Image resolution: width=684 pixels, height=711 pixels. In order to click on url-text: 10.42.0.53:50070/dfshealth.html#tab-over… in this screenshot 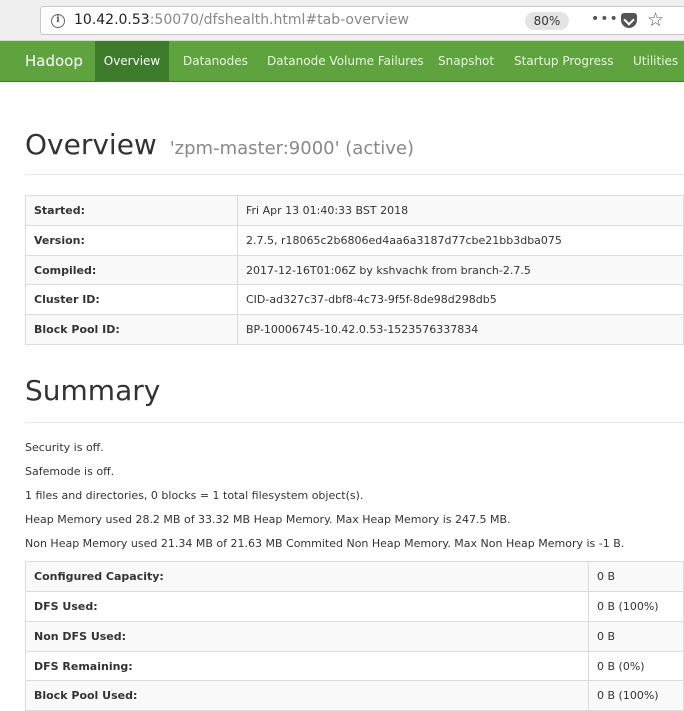, I will do `click(241, 20)`.